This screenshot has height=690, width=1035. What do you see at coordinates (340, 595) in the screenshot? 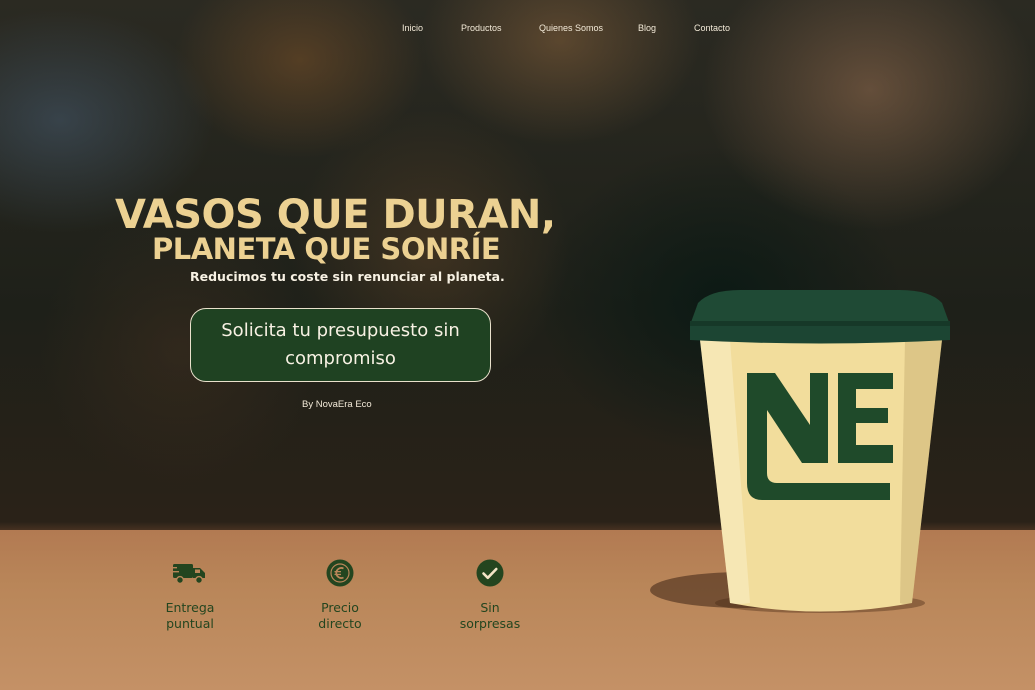
I see `feature-precio-directo: Precio directo` at bounding box center [340, 595].